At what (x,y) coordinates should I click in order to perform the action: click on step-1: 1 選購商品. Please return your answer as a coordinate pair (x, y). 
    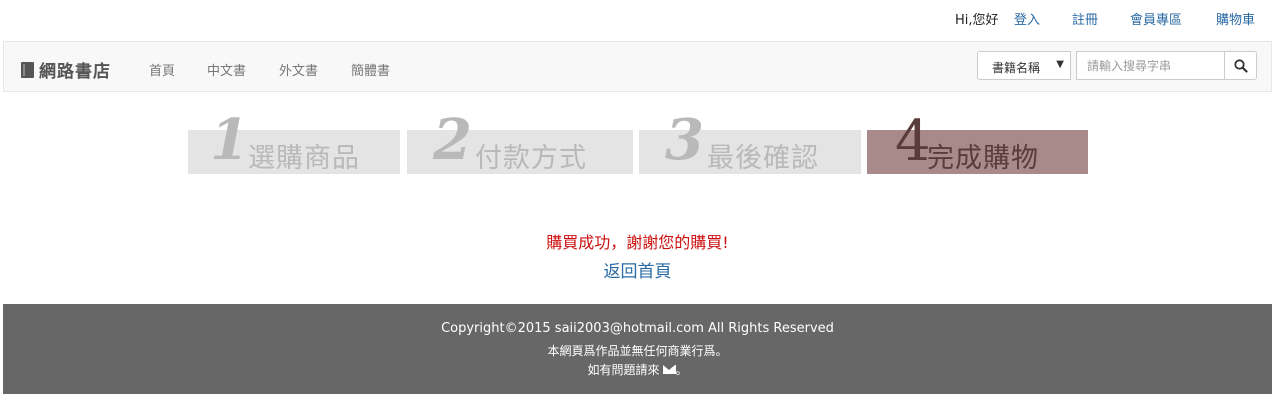
    Looking at the image, I should click on (294, 143).